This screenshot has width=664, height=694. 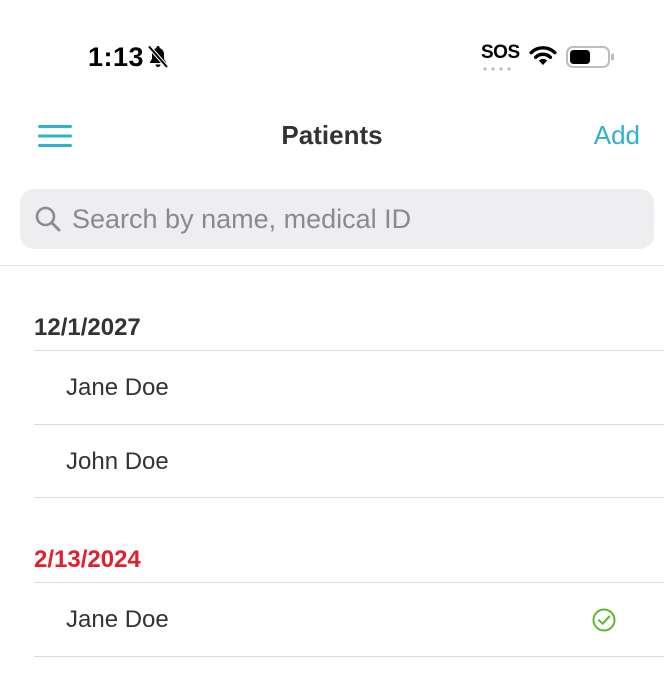 What do you see at coordinates (604, 620) in the screenshot?
I see `check-circle-icon` at bounding box center [604, 620].